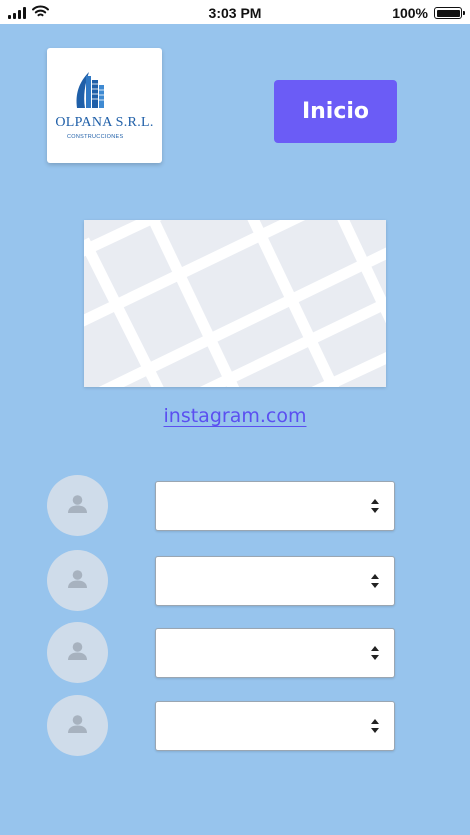 This screenshot has width=470, height=835. Describe the element at coordinates (235, 12) in the screenshot. I see `status-bar: 3:03 PM 100%` at that location.